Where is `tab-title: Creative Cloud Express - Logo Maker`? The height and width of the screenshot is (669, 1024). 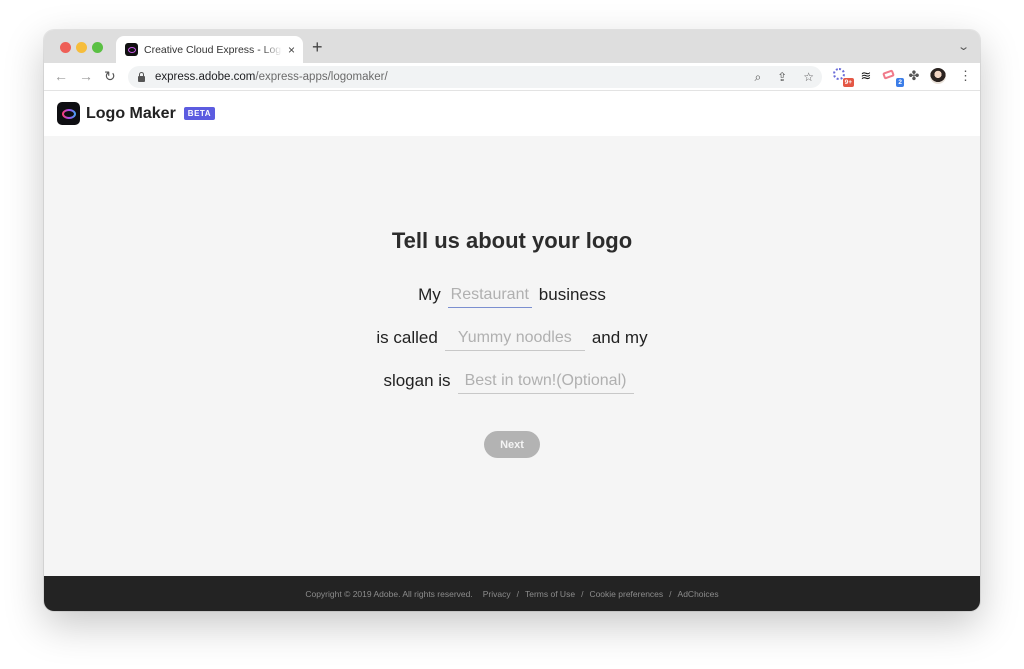
tab-title: Creative Cloud Express - Logo Maker is located at coordinates (213, 49).